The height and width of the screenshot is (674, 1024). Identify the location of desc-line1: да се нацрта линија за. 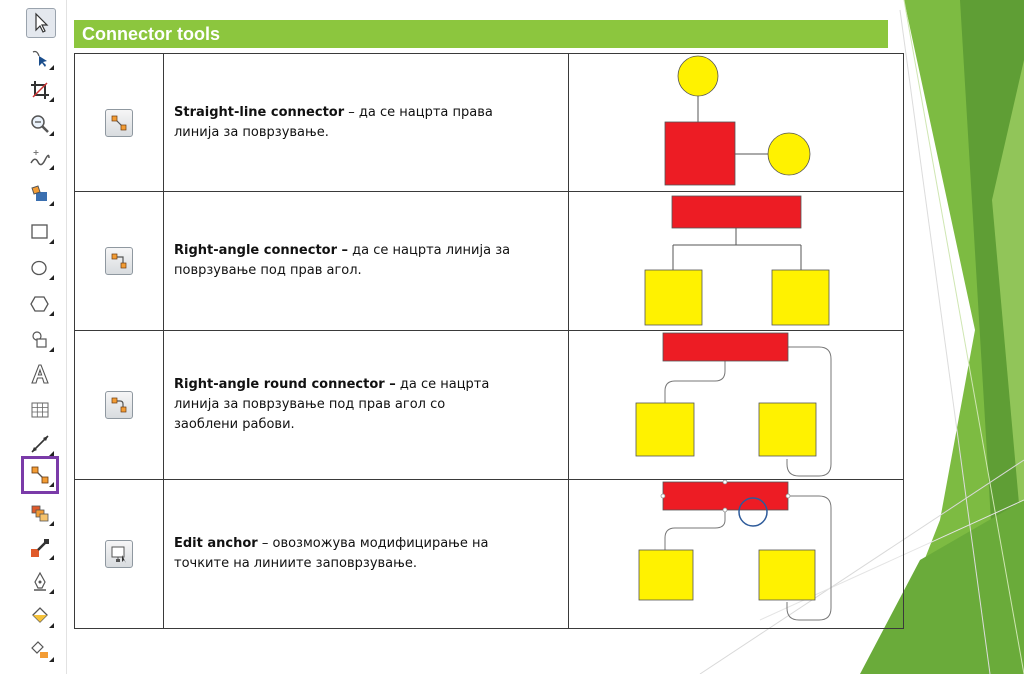
(431, 250).